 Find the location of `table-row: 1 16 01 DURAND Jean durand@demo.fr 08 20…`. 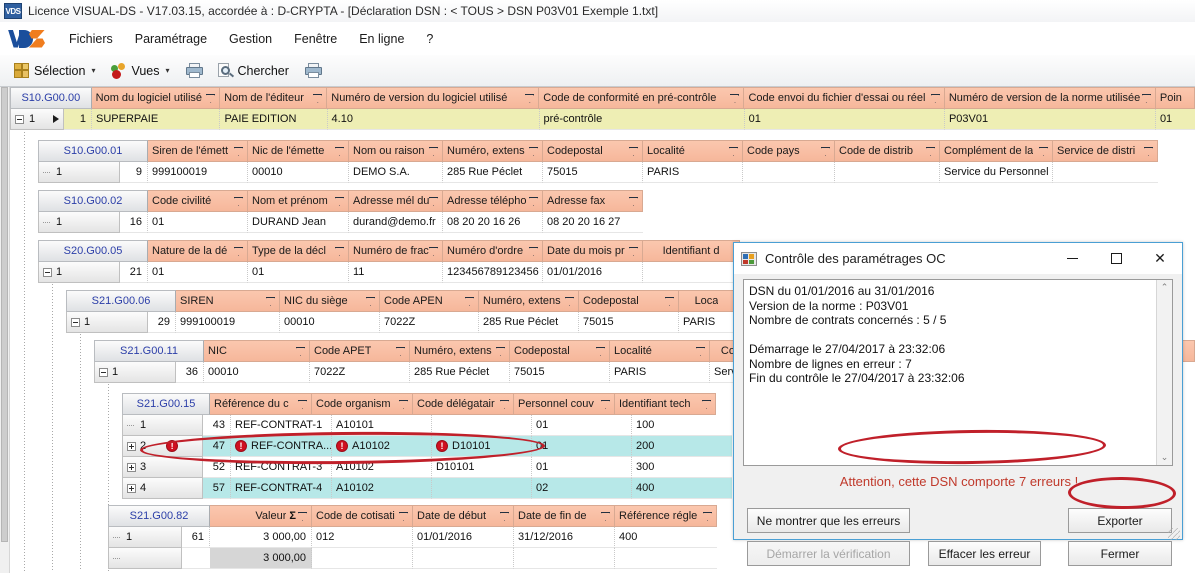

table-row: 1 16 01 DURAND Jean durand@demo.fr 08 20… is located at coordinates (358, 222).